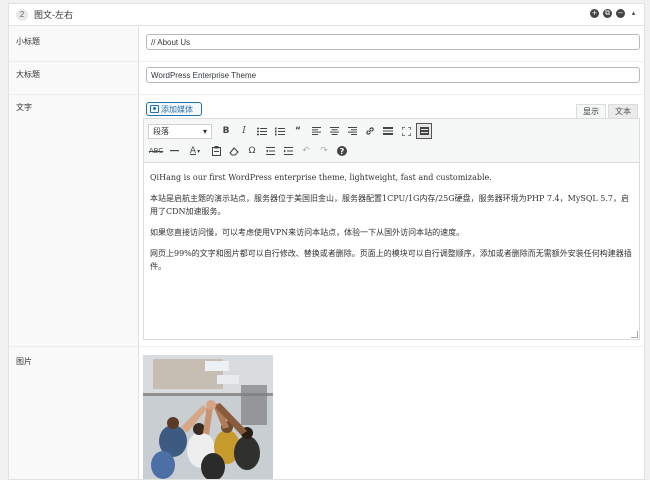 This screenshot has height=480, width=650. I want to click on fullscreen-icon, so click(406, 131).